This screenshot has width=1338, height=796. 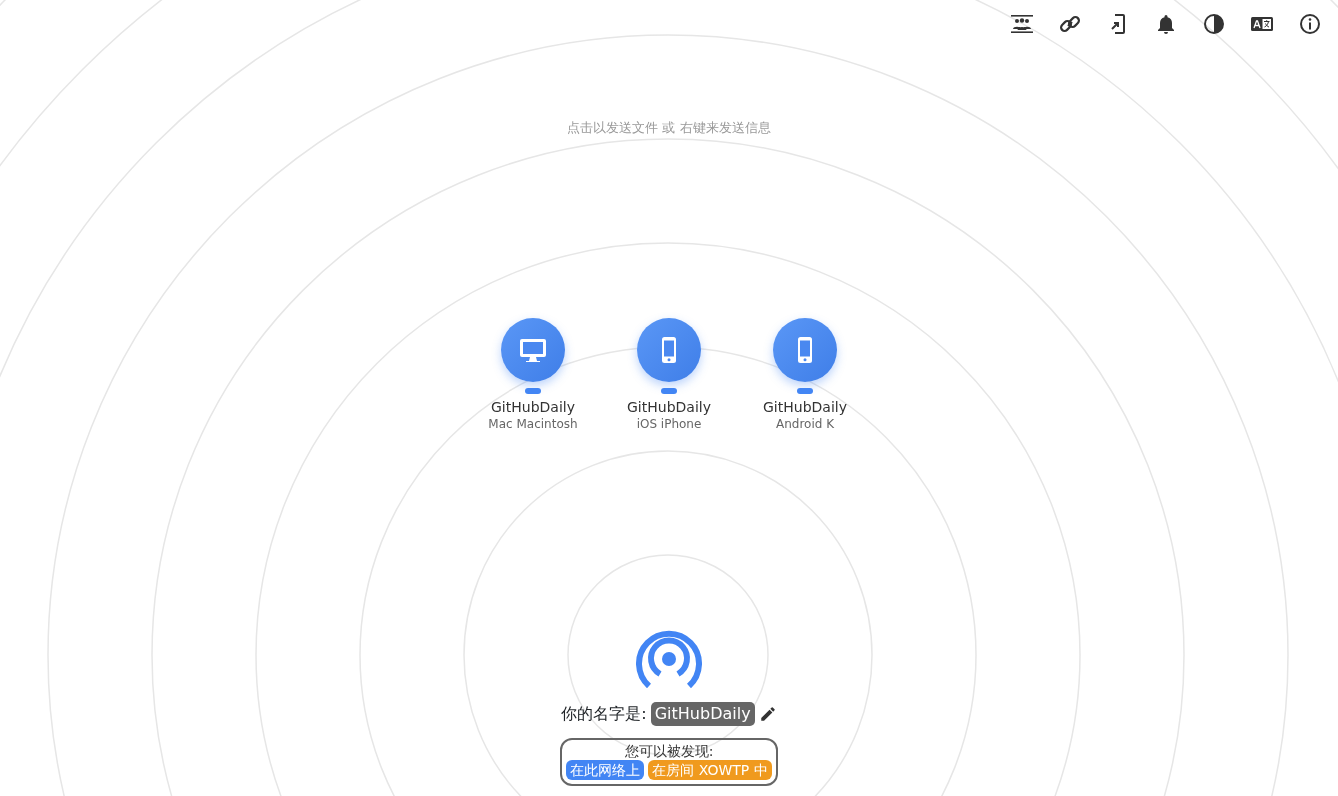 I want to click on peer-device: Mac Macintosh, so click(x=533, y=424).